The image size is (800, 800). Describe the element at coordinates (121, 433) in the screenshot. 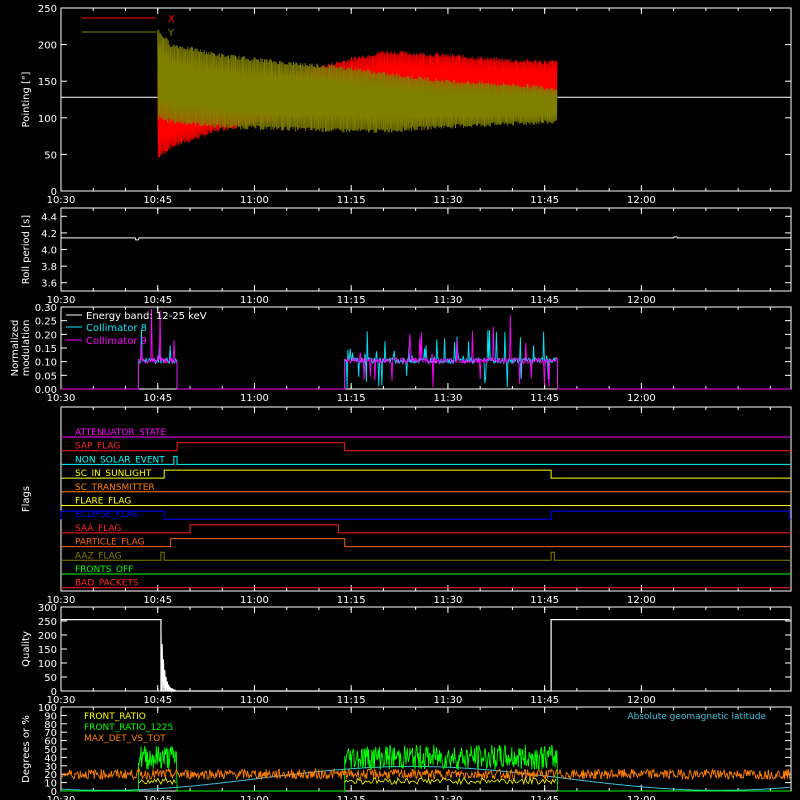

I see `flag-label: ATTENUATOR_STATE` at that location.